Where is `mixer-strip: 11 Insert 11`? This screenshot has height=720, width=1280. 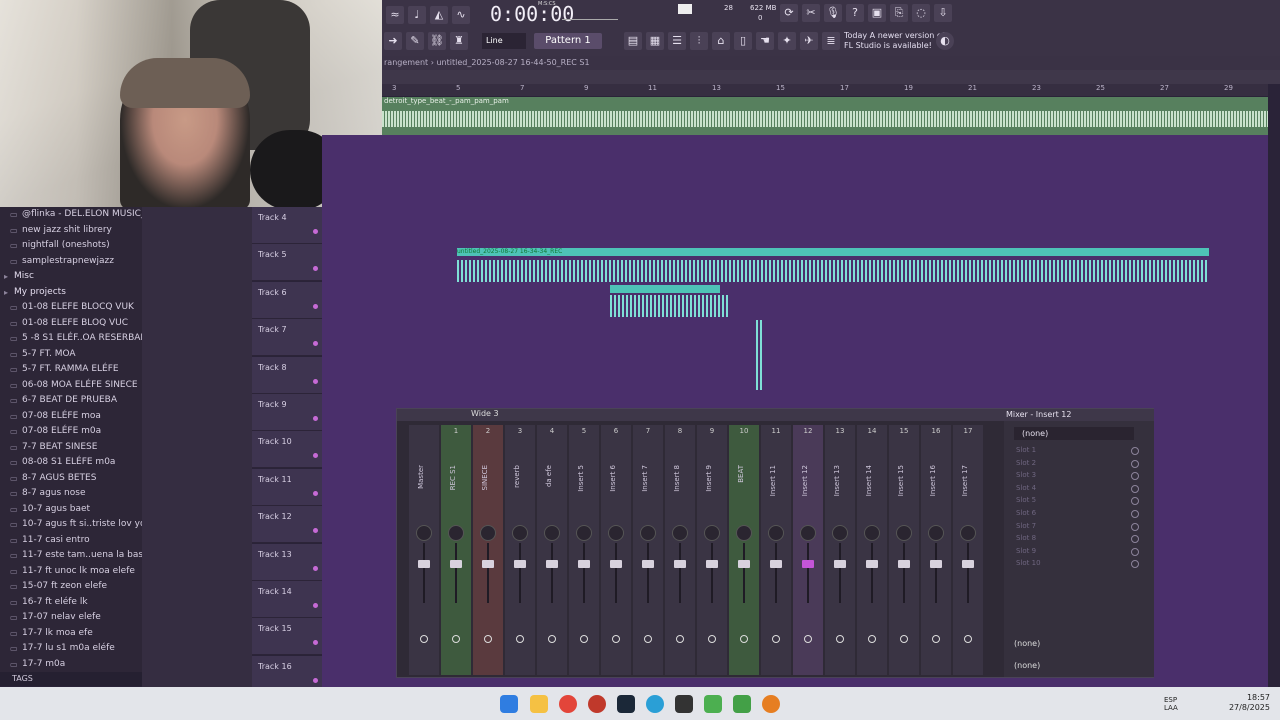
mixer-strip: 11 Insert 11 is located at coordinates (776, 550).